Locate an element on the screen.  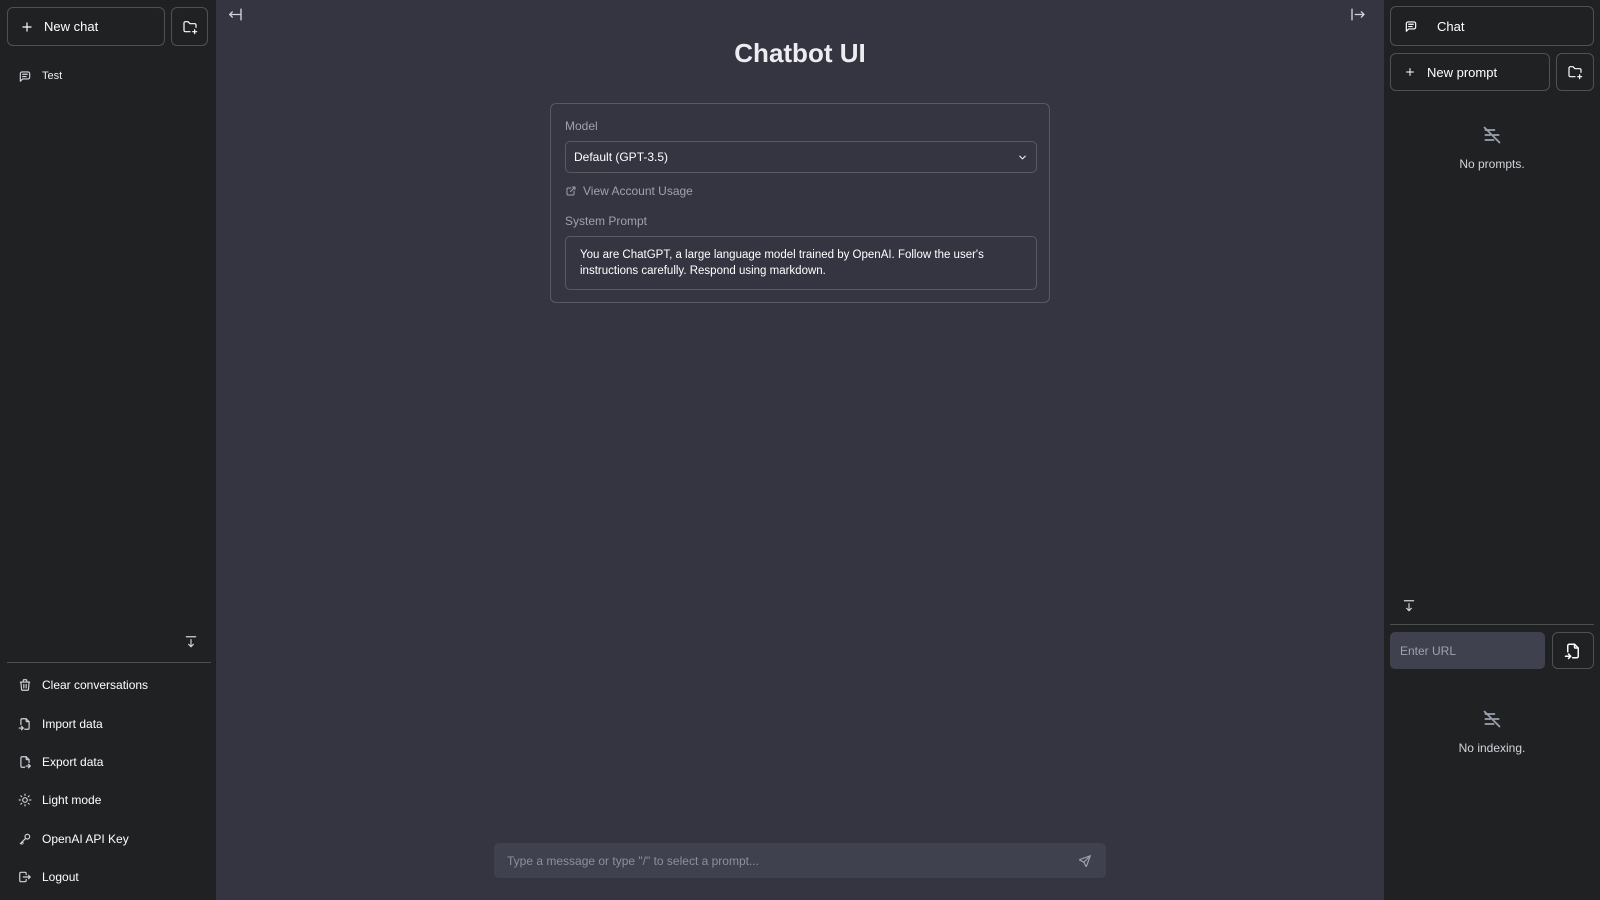
view-account-usage-link: View Account Usage is located at coordinates (629, 191).